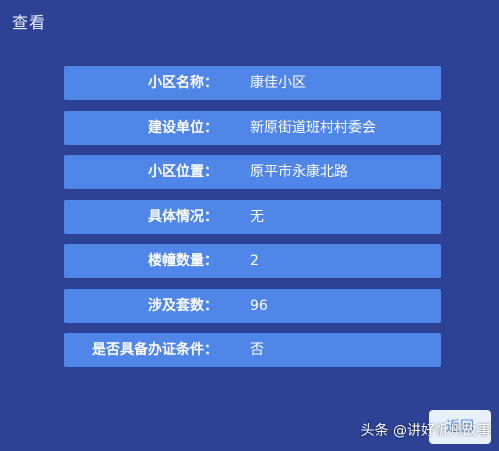  Describe the element at coordinates (299, 172) in the screenshot. I see `detail-value: 原平市永康北路` at that location.